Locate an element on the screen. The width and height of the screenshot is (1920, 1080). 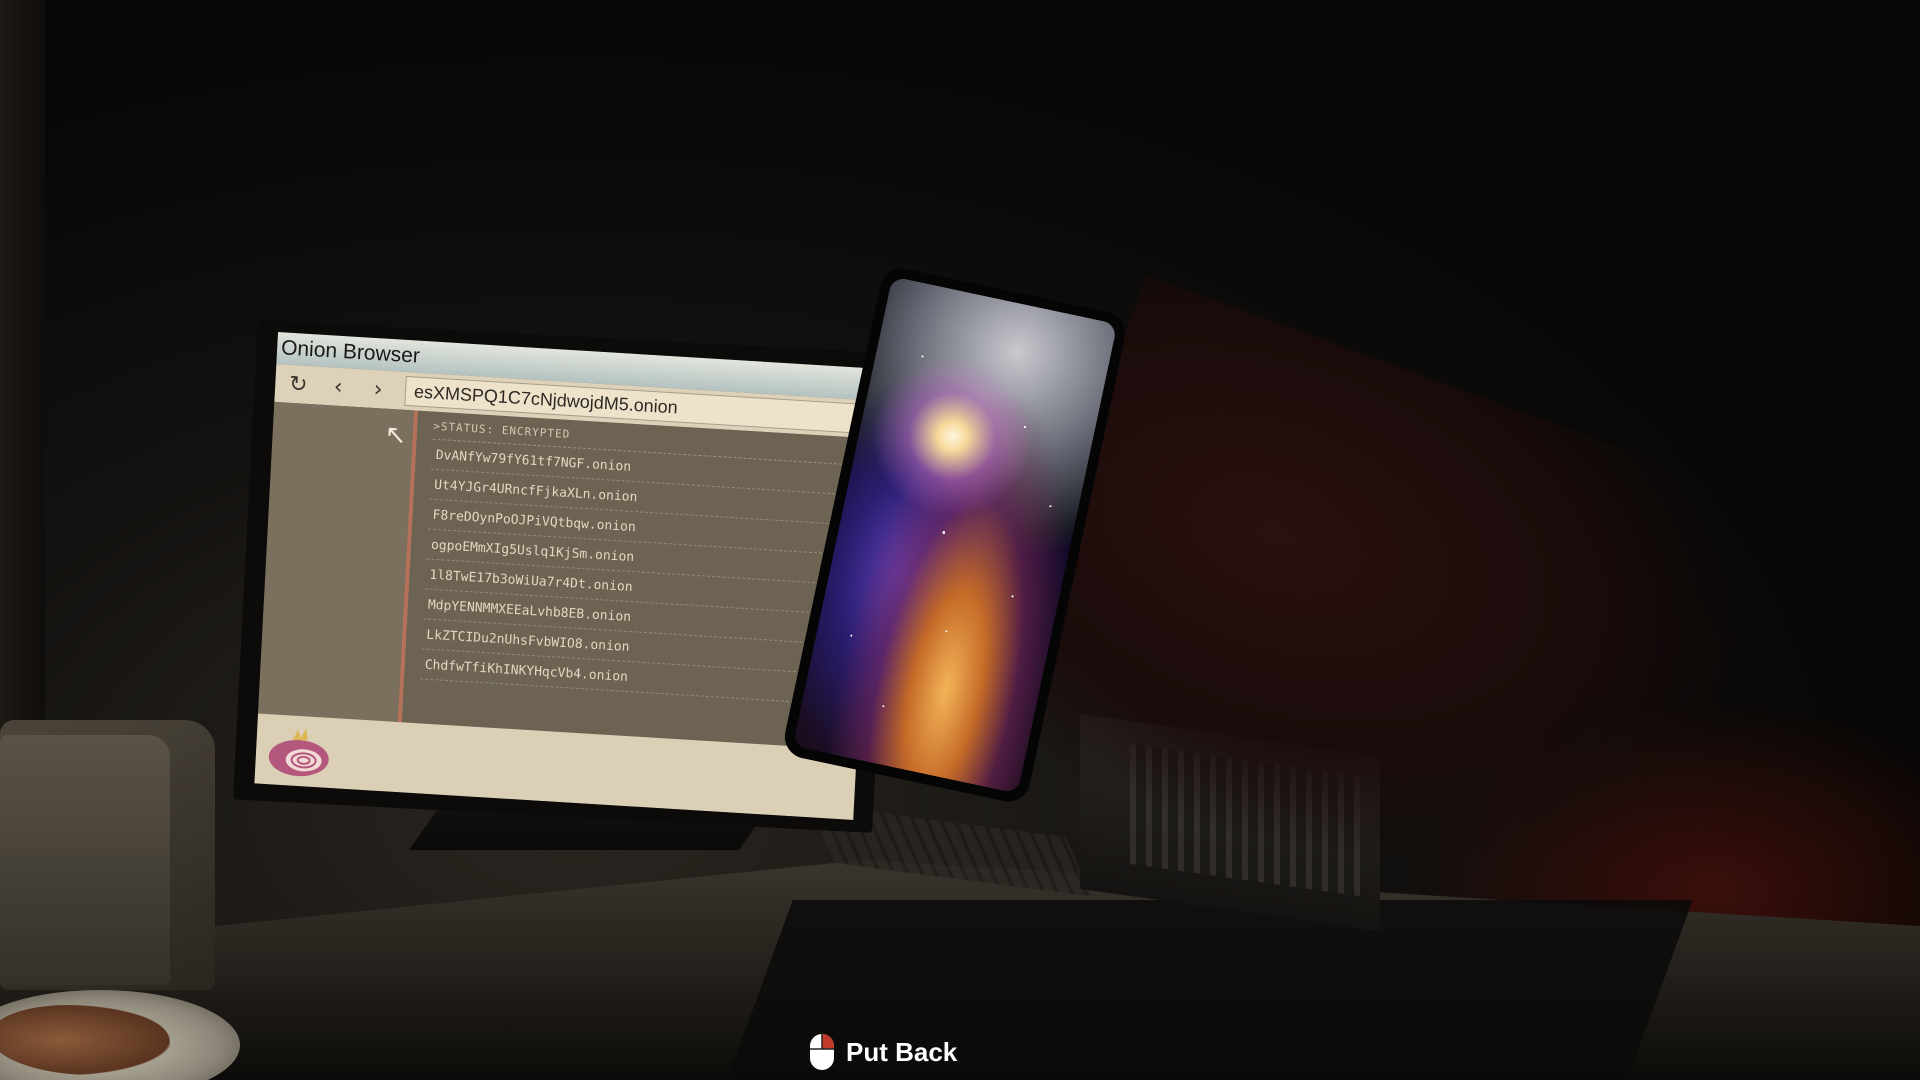
put-back-label: Put Back is located at coordinates (902, 1051).